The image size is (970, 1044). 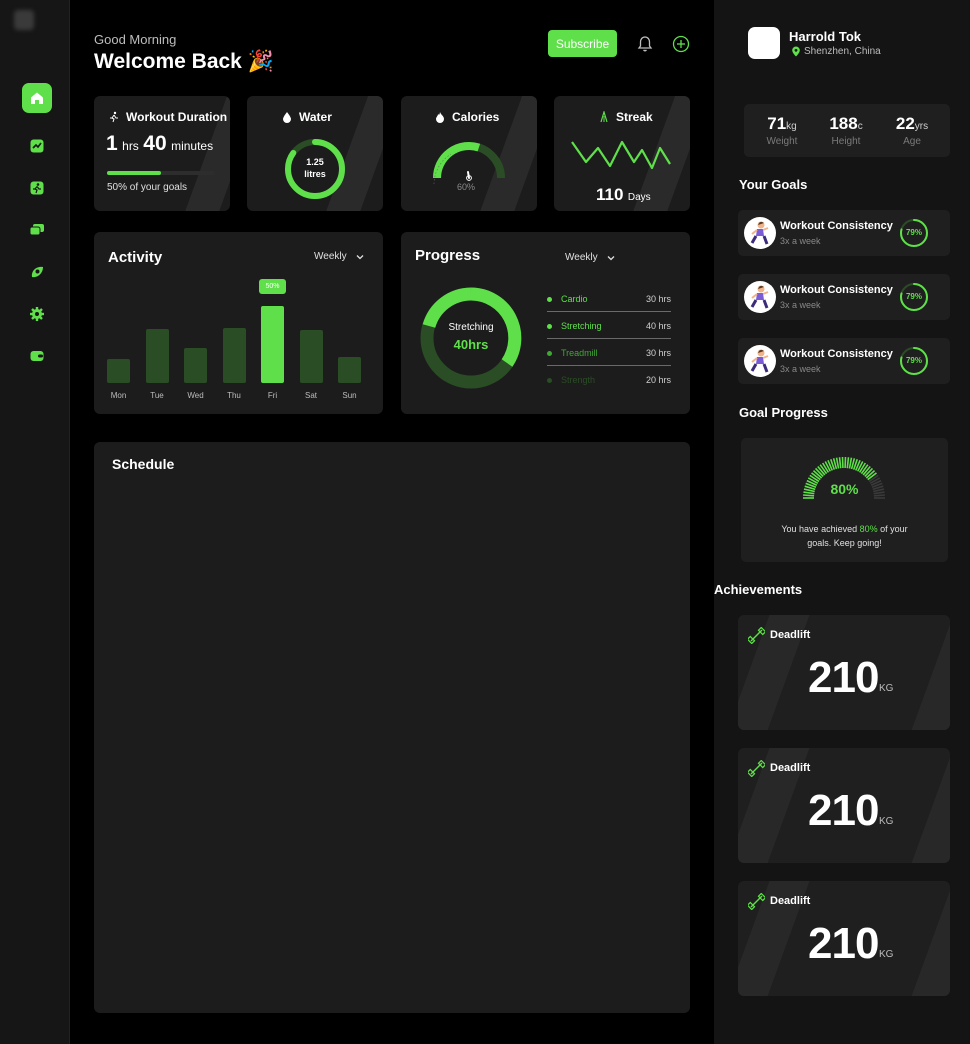 I want to click on workout-goal-text: 50% of your goals, so click(x=147, y=187).